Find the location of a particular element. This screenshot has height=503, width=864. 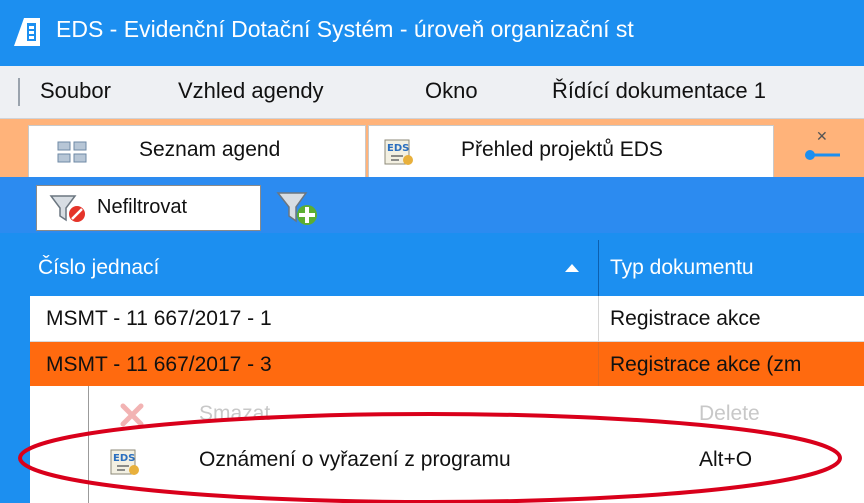

tab-strip: Seznam agend EDS Přehled projektů EDS ✕ is located at coordinates (432, 148).